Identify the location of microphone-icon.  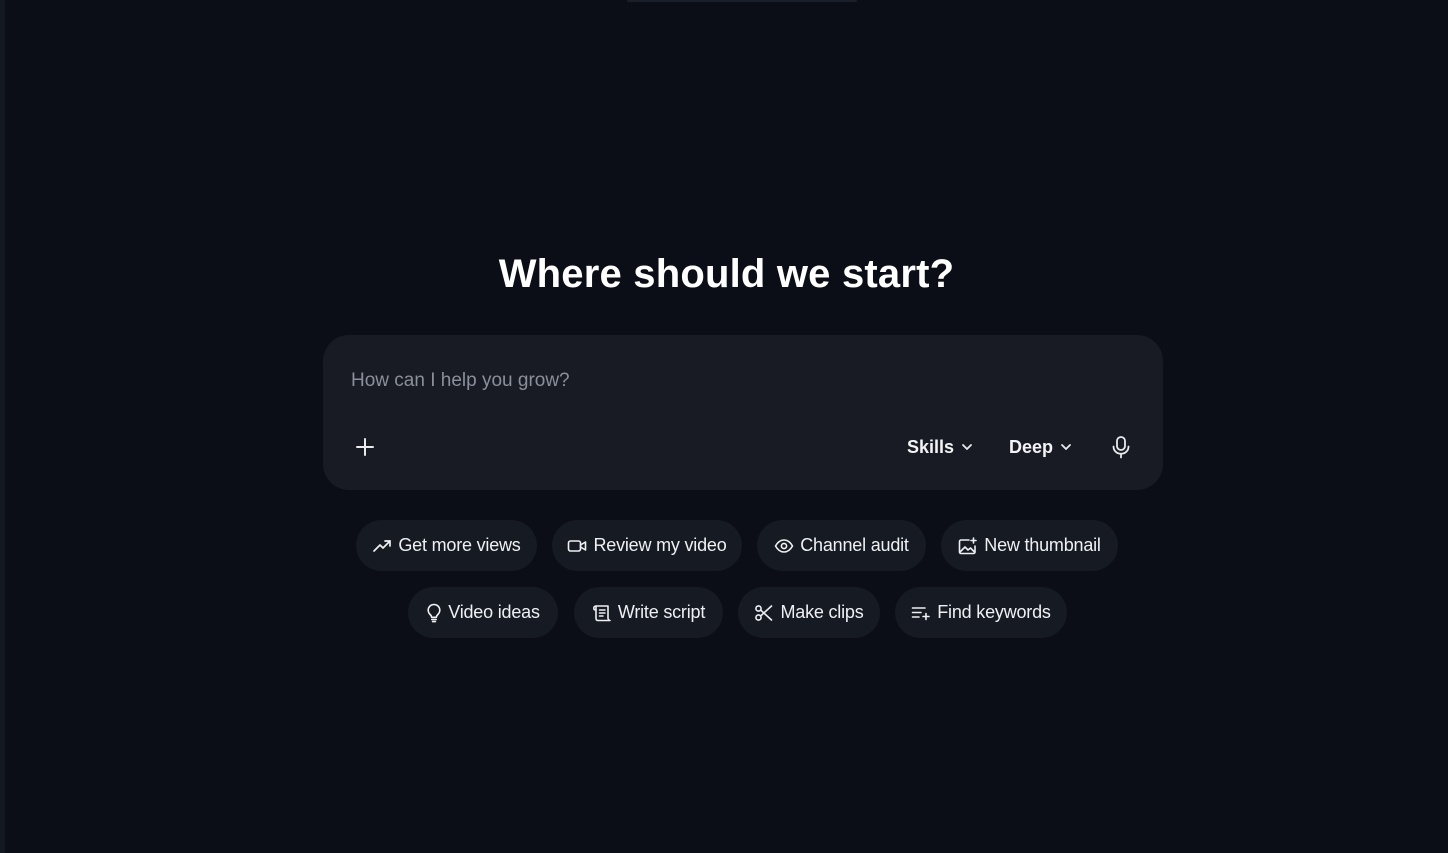
(1121, 447).